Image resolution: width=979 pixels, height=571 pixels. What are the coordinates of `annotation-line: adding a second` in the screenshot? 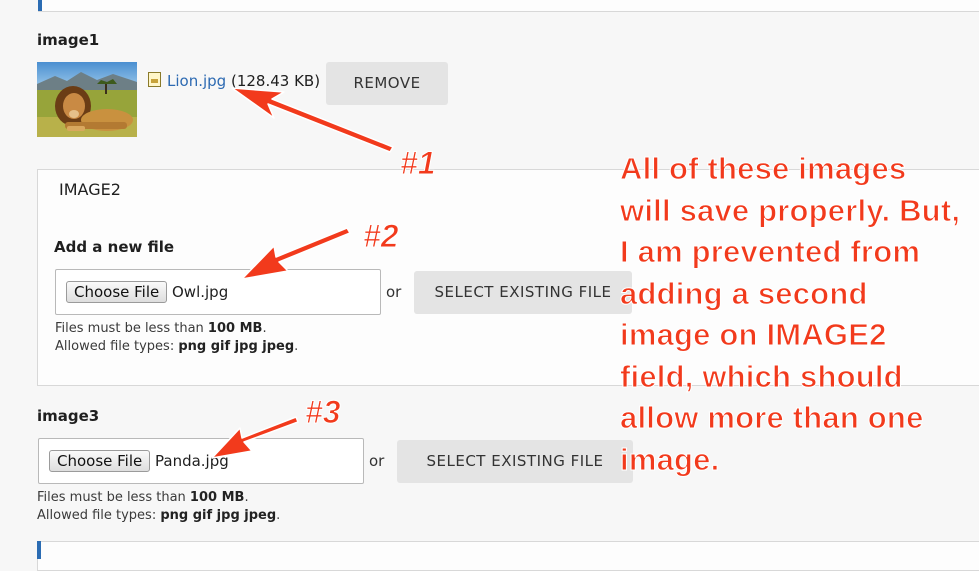 It's located at (744, 293).